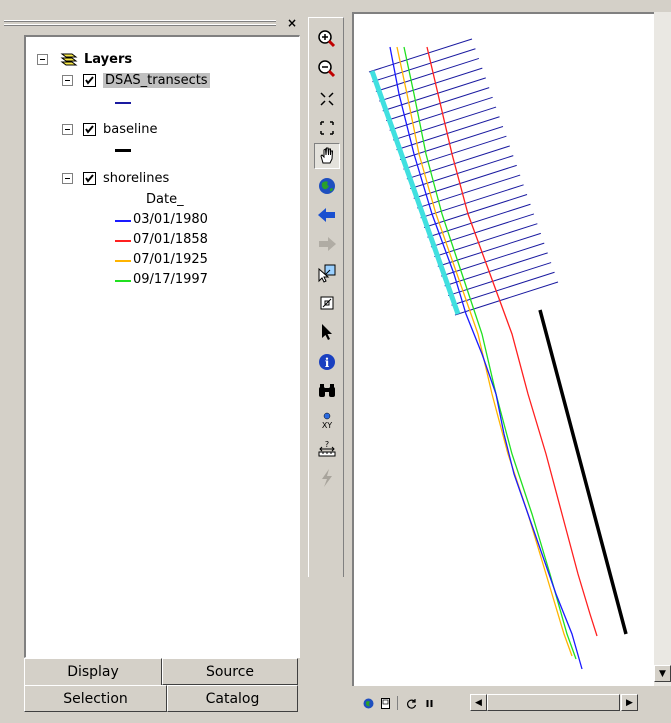 This screenshot has width=671, height=723. What do you see at coordinates (662, 673) in the screenshot?
I see `scroll-down-icon: ▼` at bounding box center [662, 673].